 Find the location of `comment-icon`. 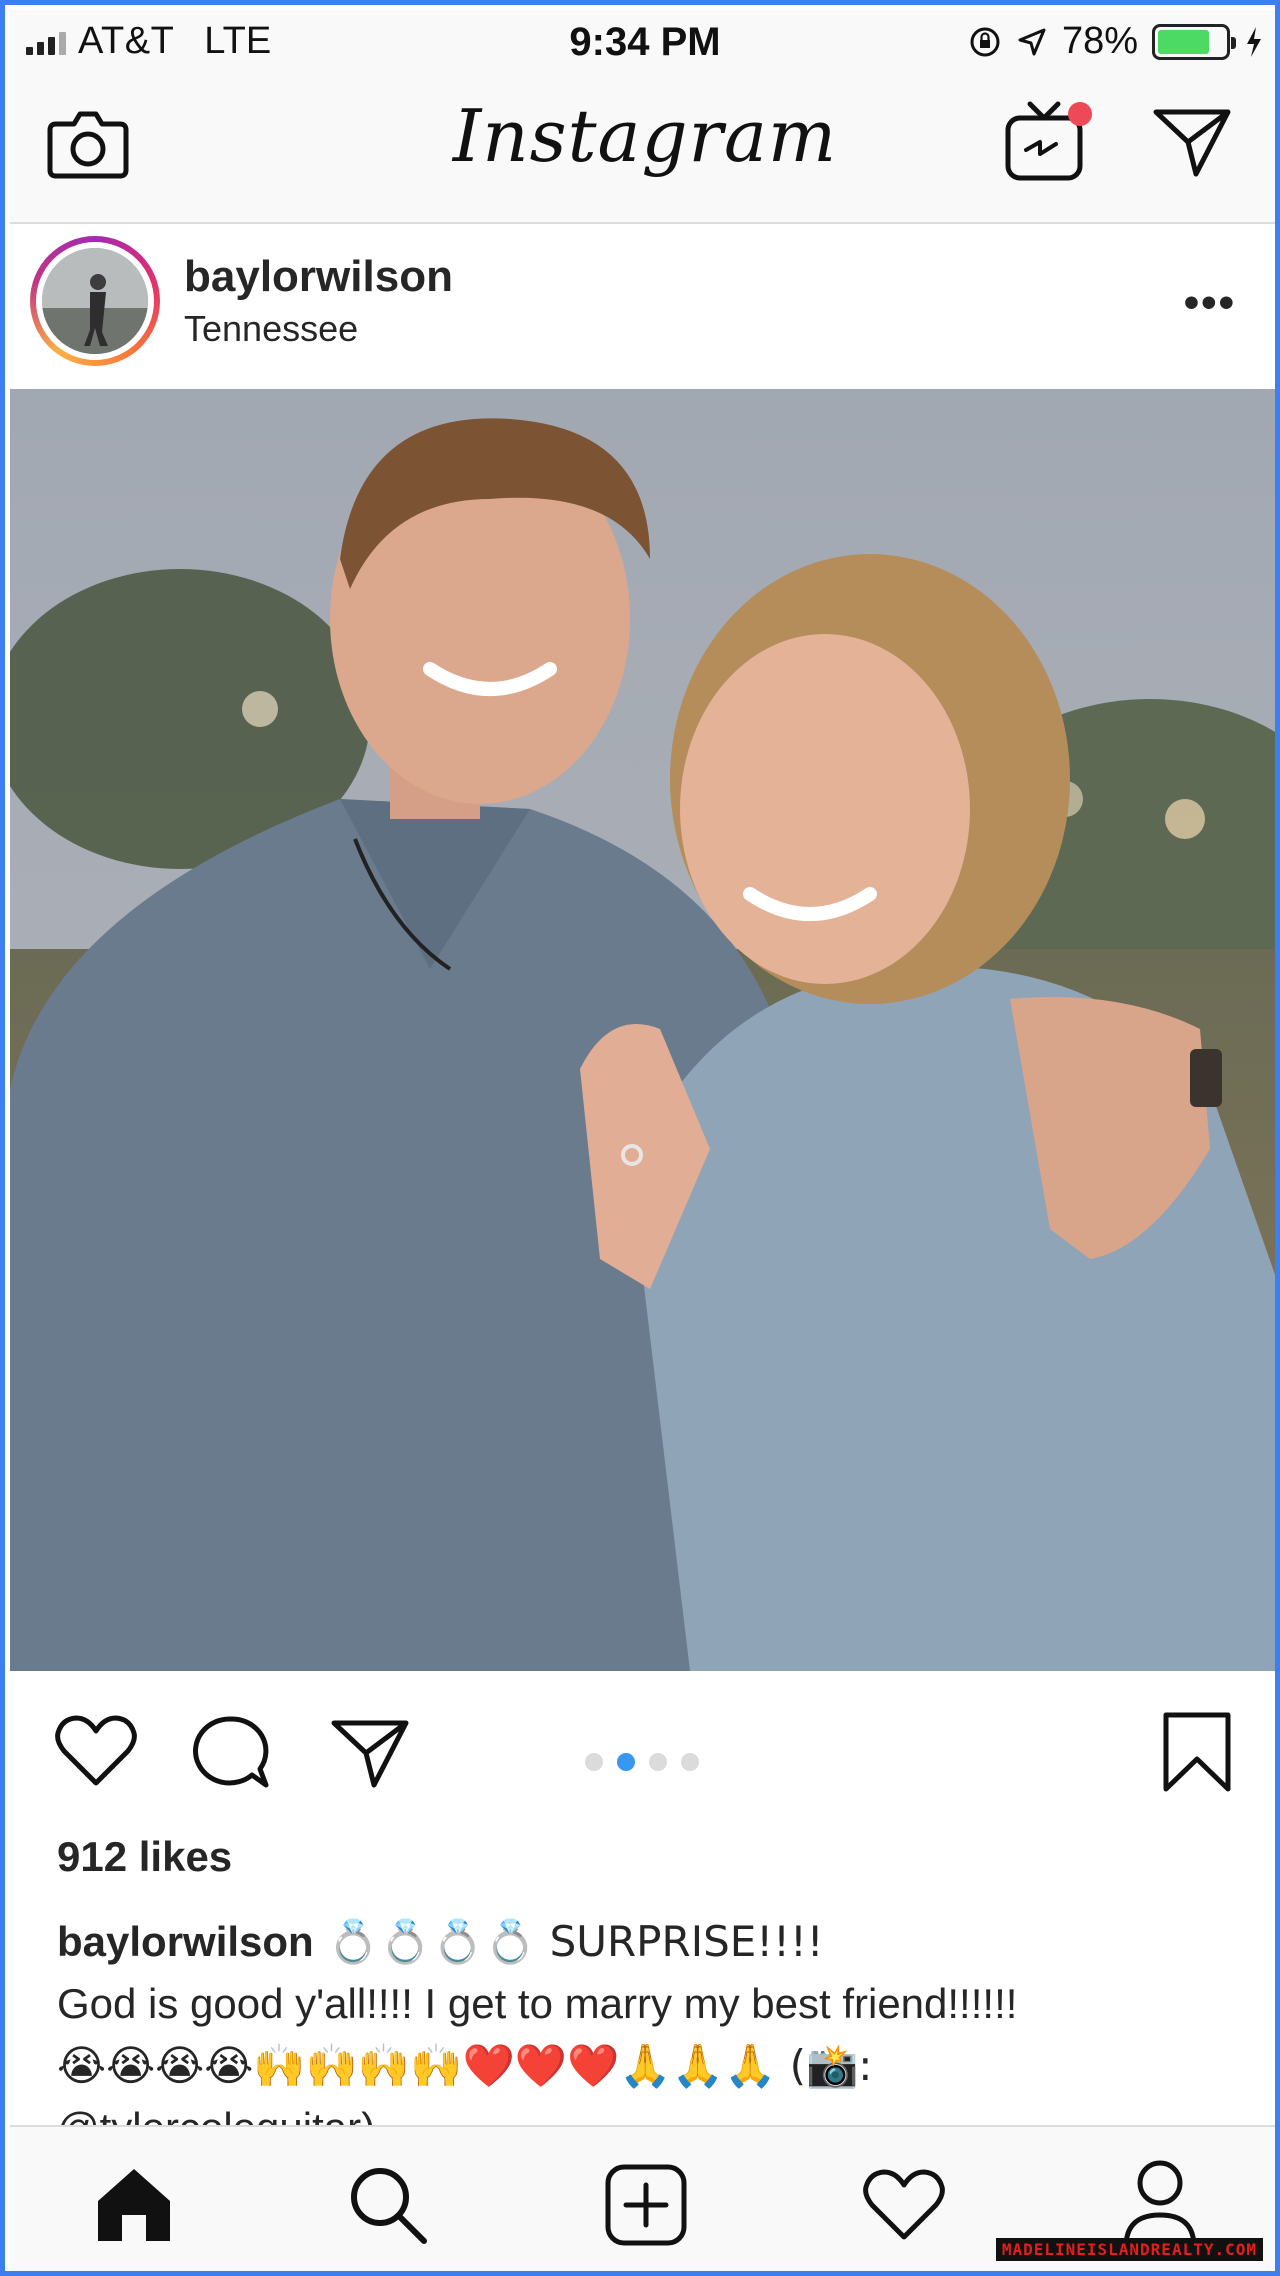

comment-icon is located at coordinates (230, 1752).